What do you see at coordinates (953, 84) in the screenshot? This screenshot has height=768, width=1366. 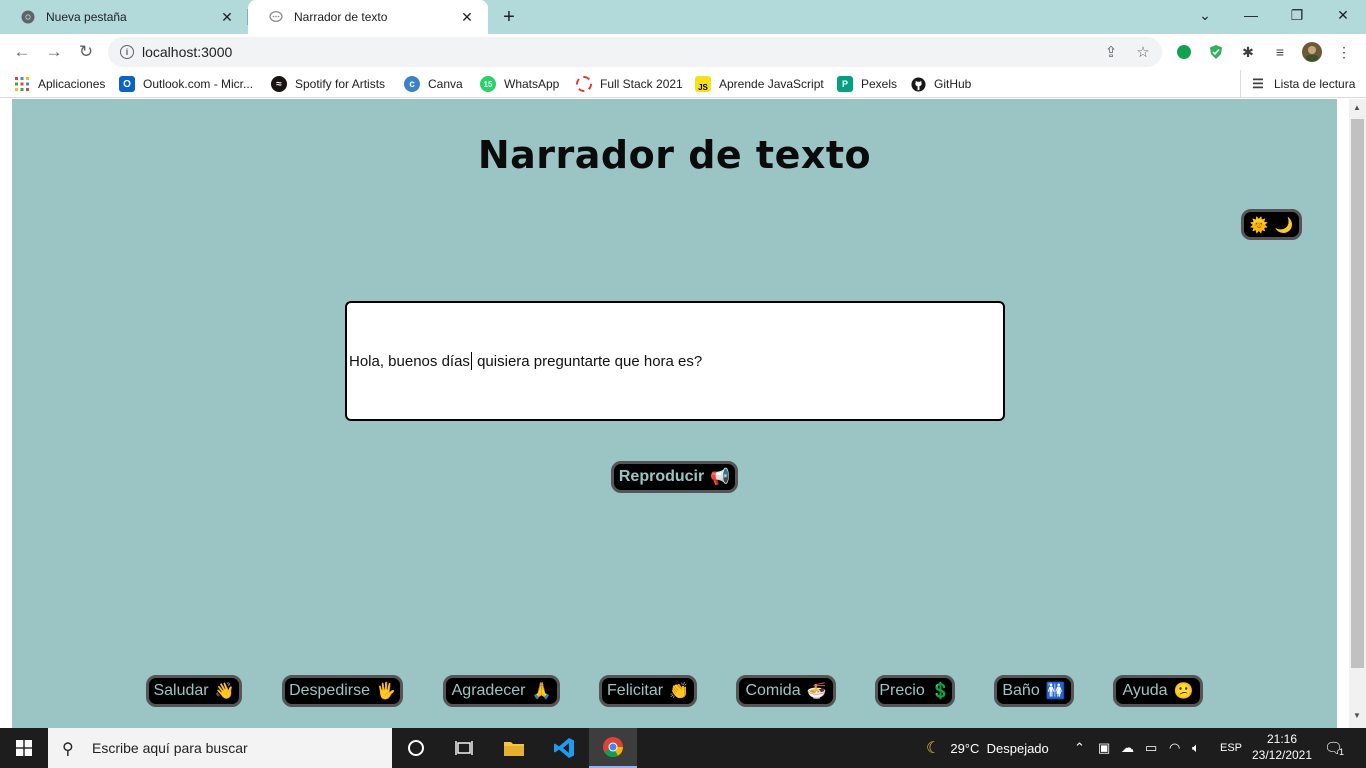 I see `bookmark-label: GitHub` at bounding box center [953, 84].